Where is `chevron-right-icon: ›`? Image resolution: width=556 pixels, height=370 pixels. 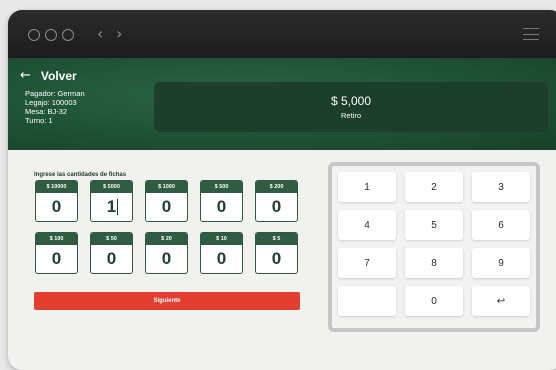
chevron-right-icon: › is located at coordinates (119, 33).